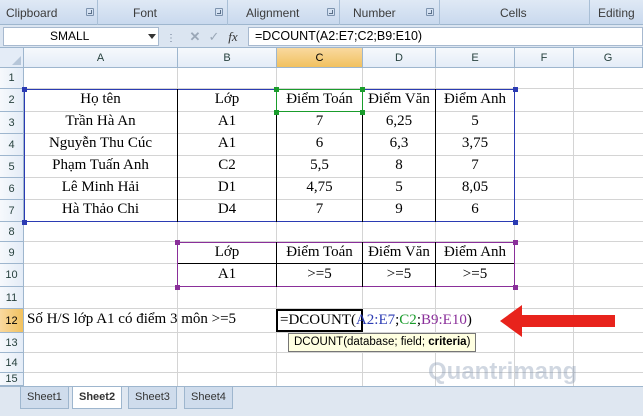  I want to click on table-cell: 3,75, so click(475, 143).